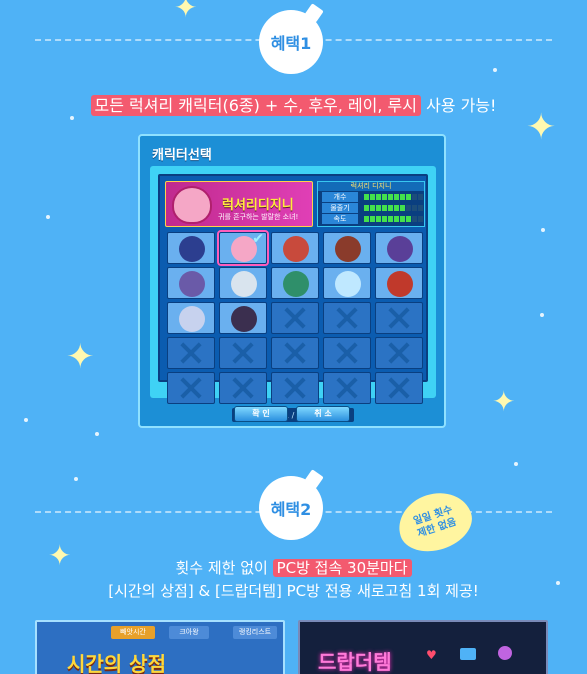 This screenshot has width=587, height=674. Describe the element at coordinates (255, 632) in the screenshot. I see `shop-button-3: 랭킹리스트` at that location.